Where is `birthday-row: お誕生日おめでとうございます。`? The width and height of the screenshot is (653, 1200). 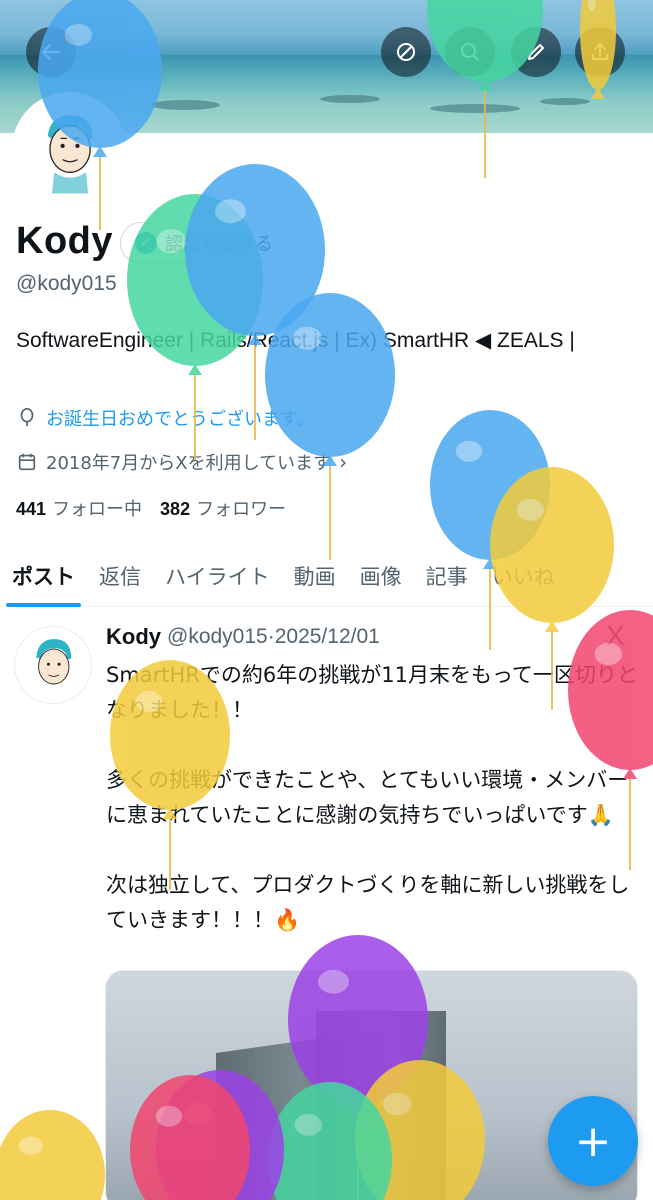
birthday-row: お誕生日おめでとうございます。 is located at coordinates (165, 418).